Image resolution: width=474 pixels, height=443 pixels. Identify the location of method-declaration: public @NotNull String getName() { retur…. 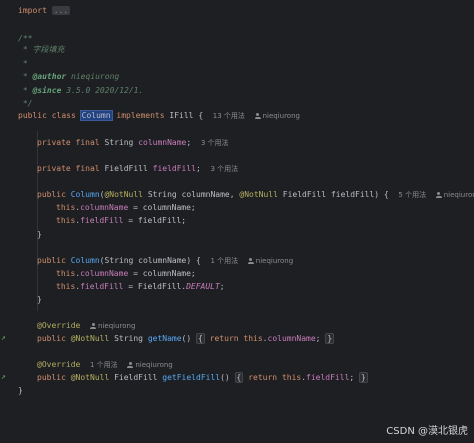
(186, 339).